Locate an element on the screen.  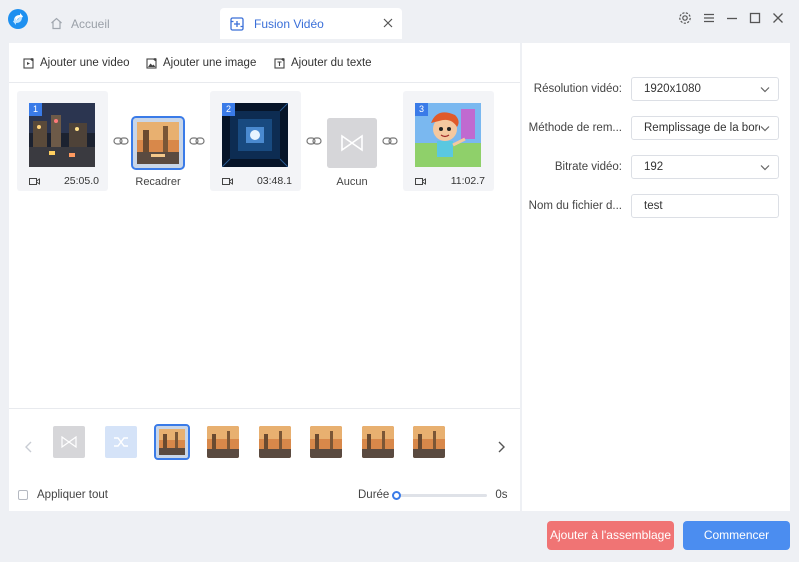
bitrate-select: 192 is located at coordinates (705, 167).